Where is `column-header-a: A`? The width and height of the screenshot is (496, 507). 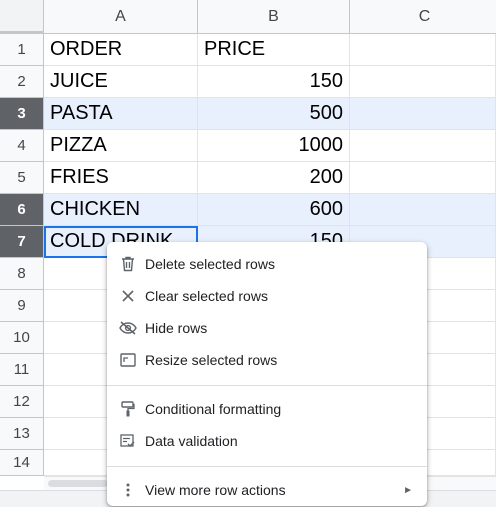
column-header-a: A is located at coordinates (121, 17).